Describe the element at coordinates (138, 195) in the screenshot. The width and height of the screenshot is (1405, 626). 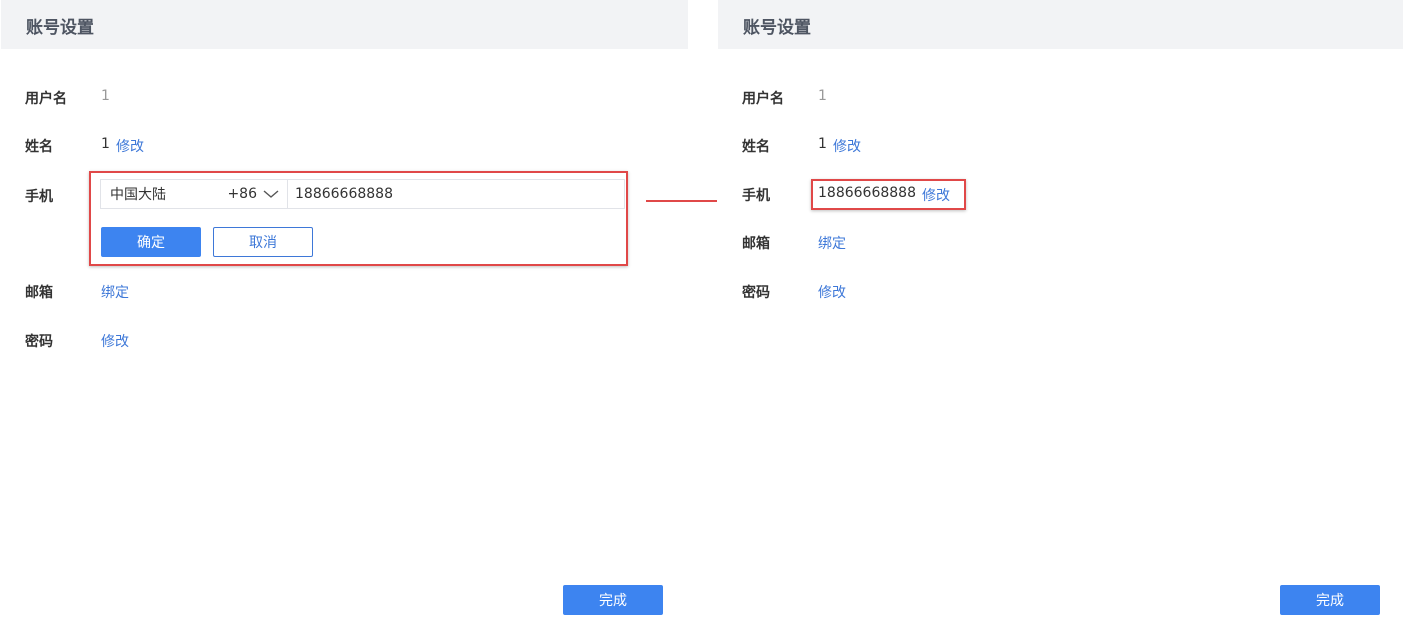
I see `region-name: 中国大陆` at that location.